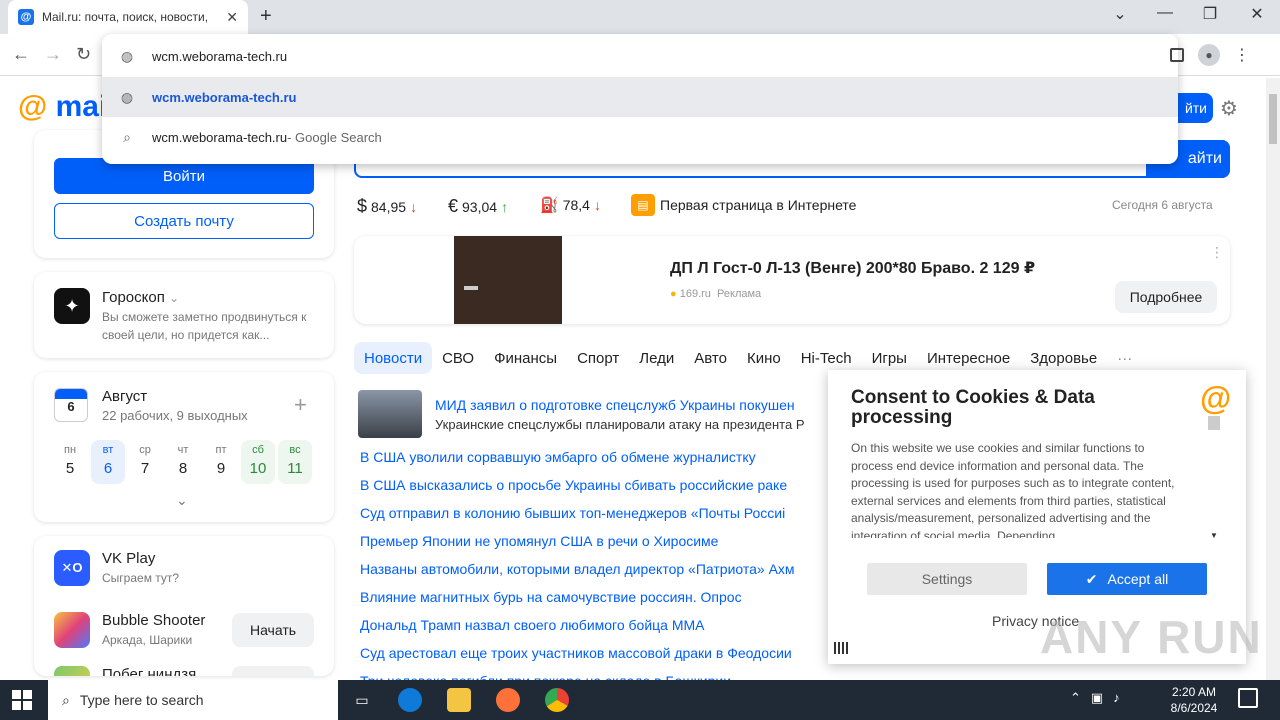  What do you see at coordinates (1248, 698) in the screenshot?
I see `notification-icon` at bounding box center [1248, 698].